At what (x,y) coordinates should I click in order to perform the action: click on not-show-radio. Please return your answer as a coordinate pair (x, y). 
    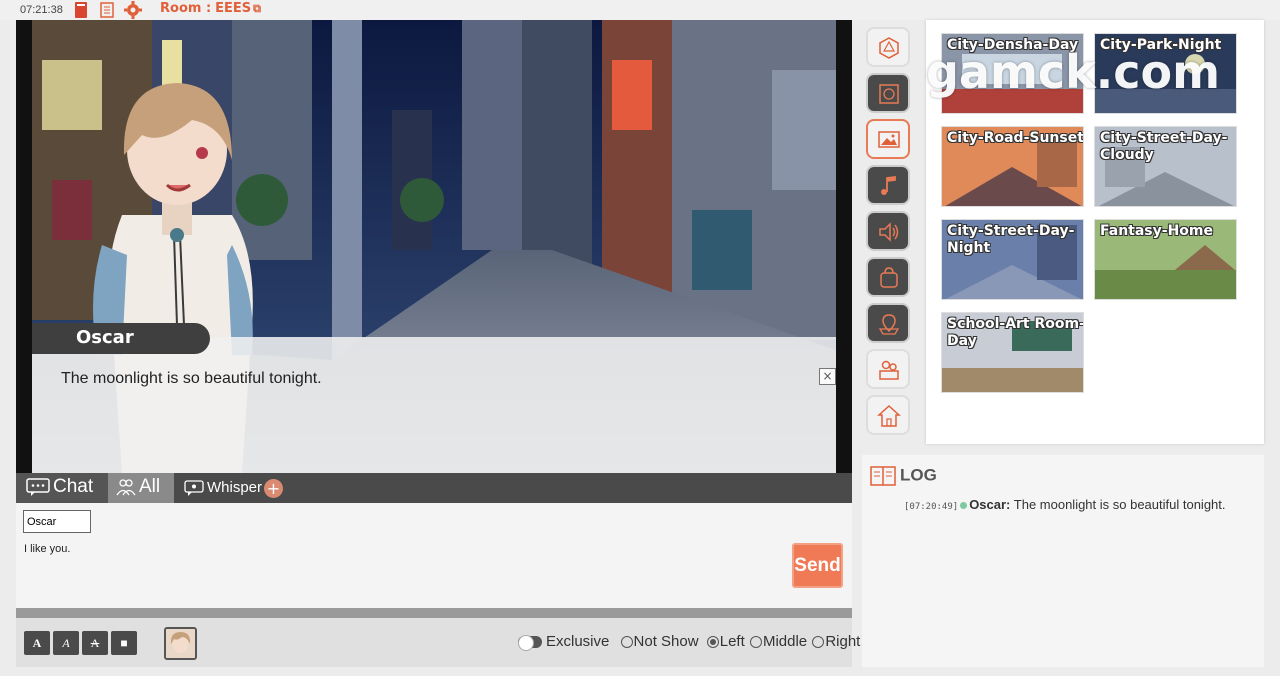
    Looking at the image, I should click on (626, 642).